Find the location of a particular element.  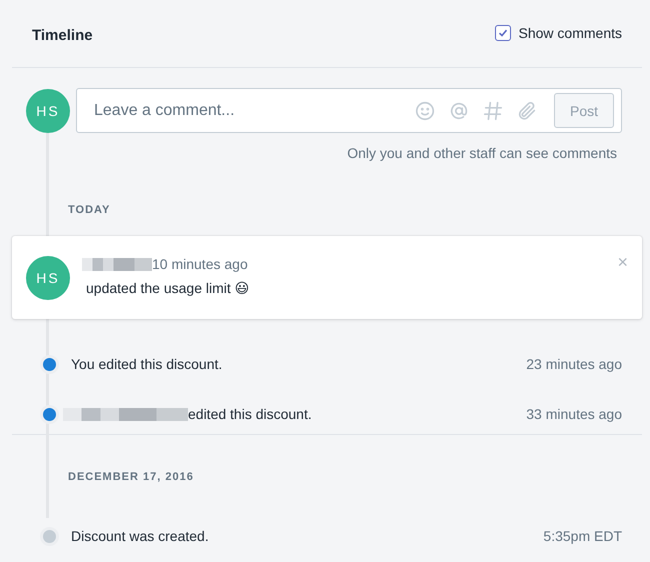

checkmark-icon is located at coordinates (503, 33).